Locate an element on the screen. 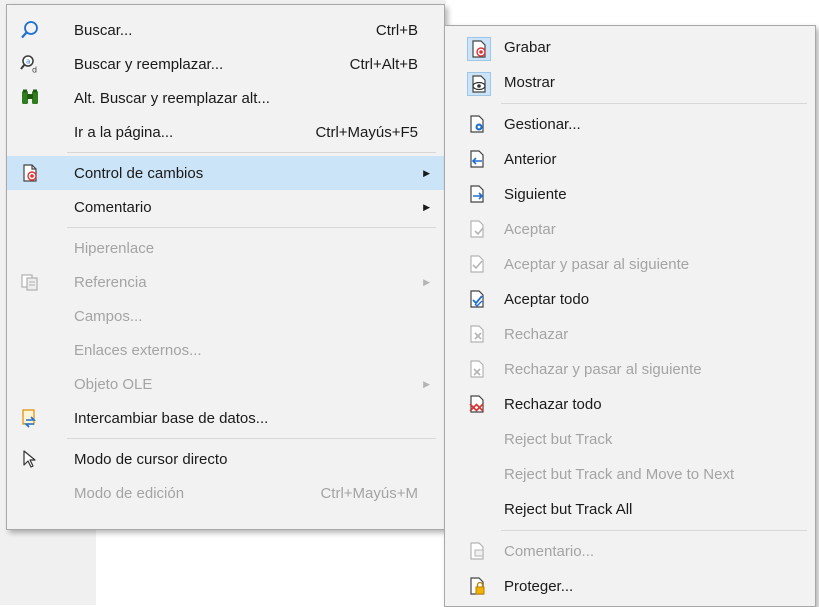 The image size is (819, 607). cursor-arrow-icon is located at coordinates (30, 459).